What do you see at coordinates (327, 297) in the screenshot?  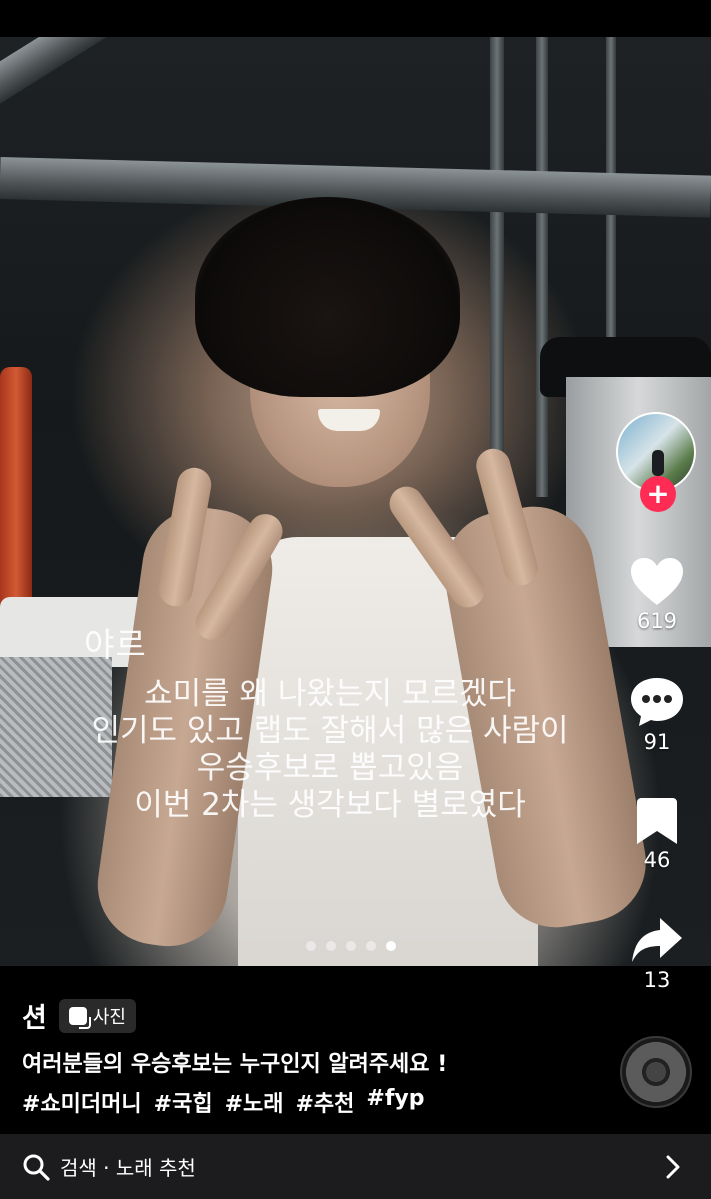 I see `person-hair` at bounding box center [327, 297].